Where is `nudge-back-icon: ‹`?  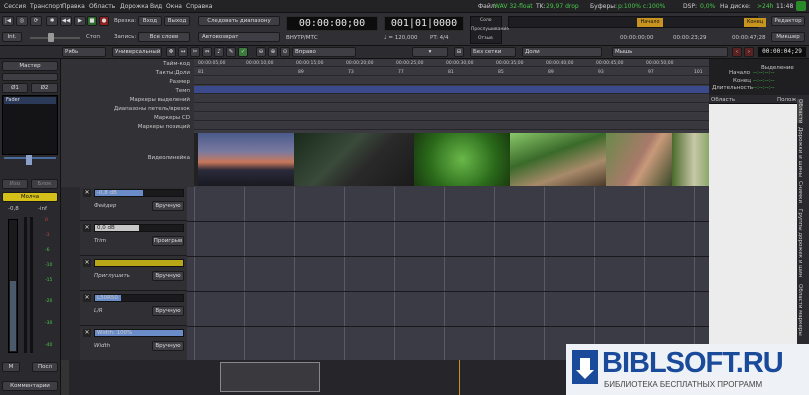
nudge-back-icon: ‹ is located at coordinates (737, 52).